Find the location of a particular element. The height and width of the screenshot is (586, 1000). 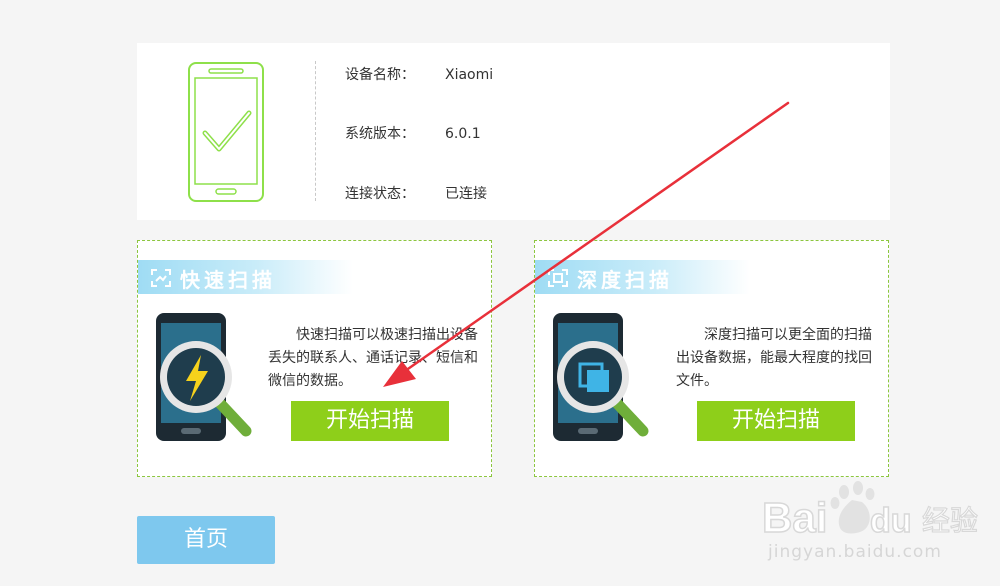

quick-scan-title: 快速扫描 is located at coordinates (228, 280).